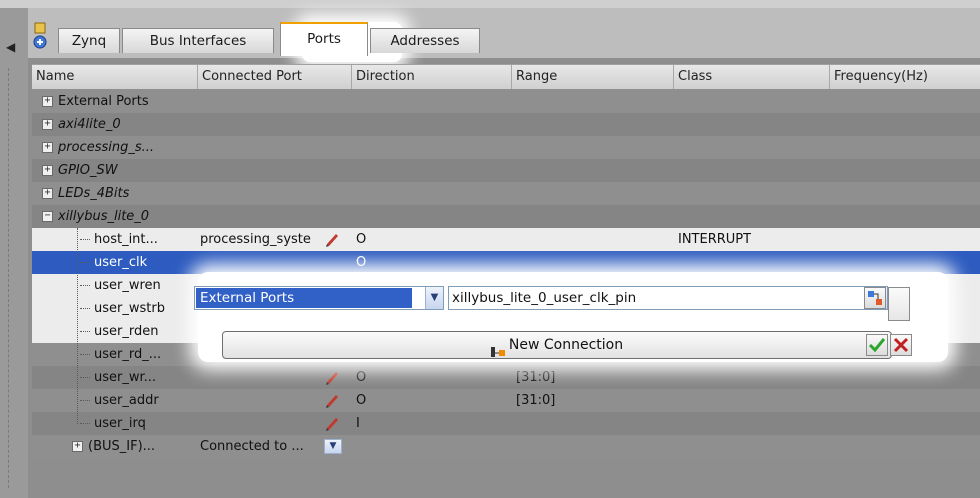 The height and width of the screenshot is (498, 980). What do you see at coordinates (121, 262) in the screenshot?
I see `port-name: user_clk` at bounding box center [121, 262].